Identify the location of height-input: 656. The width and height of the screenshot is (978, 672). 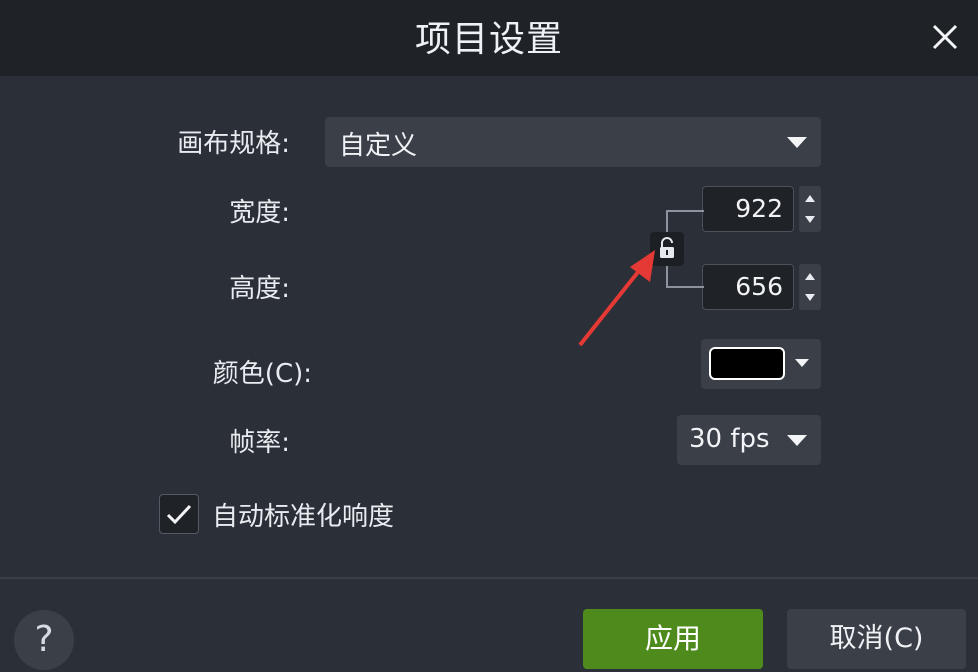
(748, 287).